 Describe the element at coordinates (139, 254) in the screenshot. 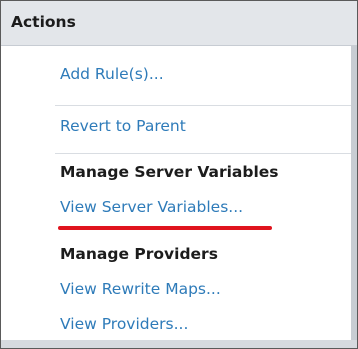

I see `manage-providers-heading: Manage Providers` at that location.